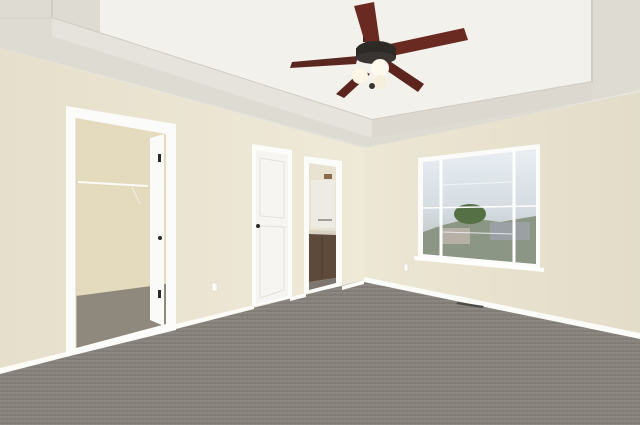 The width and height of the screenshot is (640, 425). Describe the element at coordinates (272, 225) in the screenshot. I see `bedroom-door` at that location.